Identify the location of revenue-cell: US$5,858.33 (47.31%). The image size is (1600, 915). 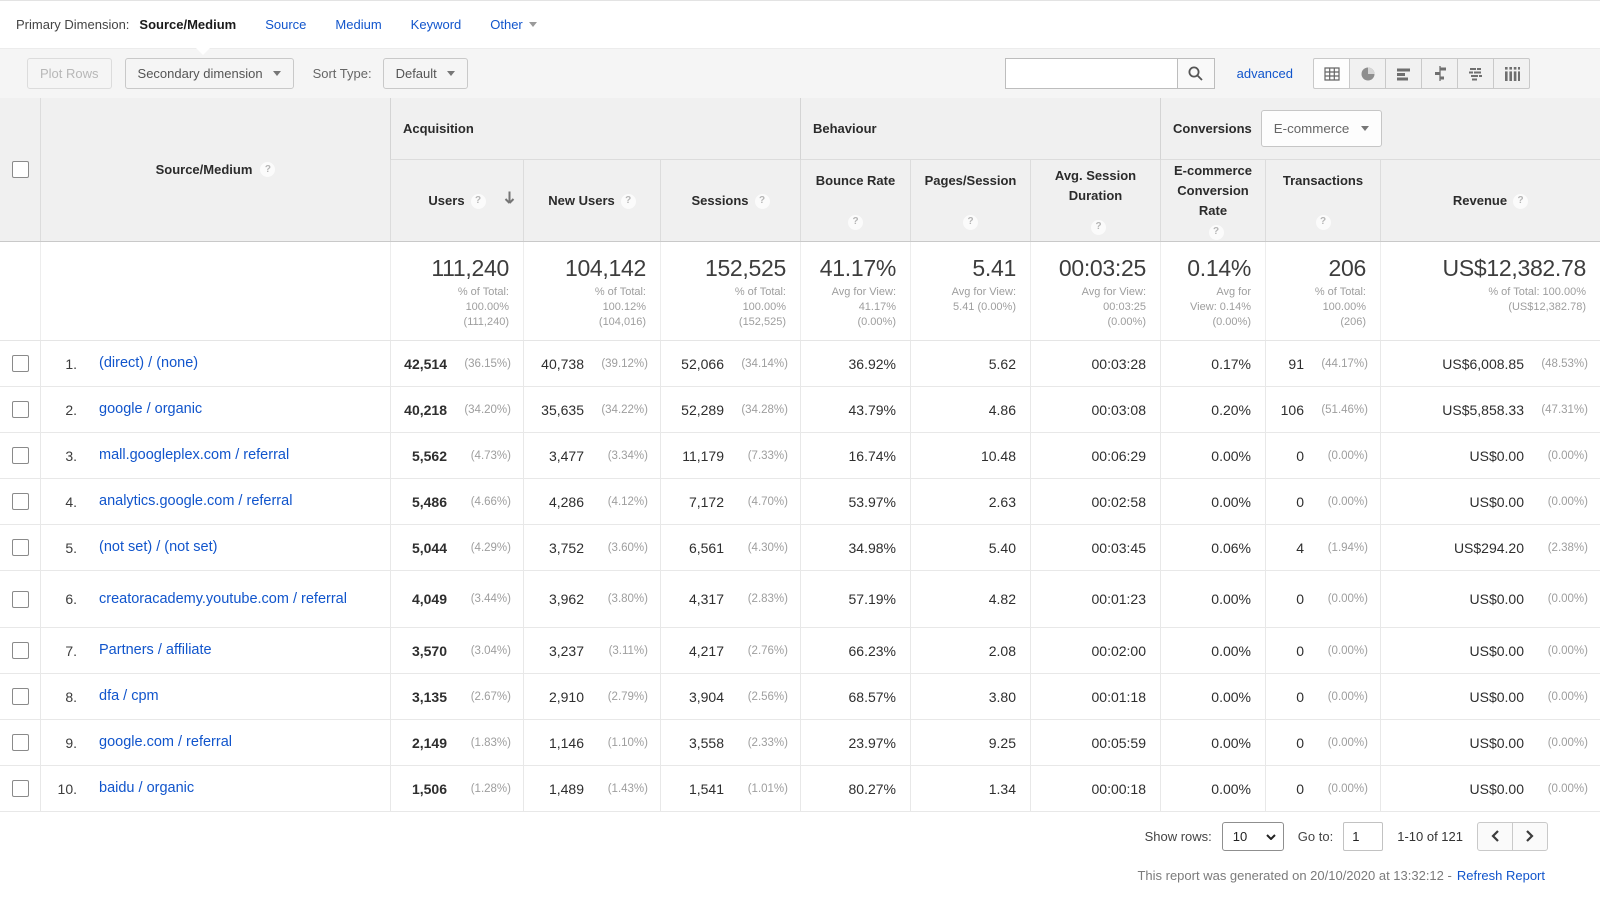
(1490, 409).